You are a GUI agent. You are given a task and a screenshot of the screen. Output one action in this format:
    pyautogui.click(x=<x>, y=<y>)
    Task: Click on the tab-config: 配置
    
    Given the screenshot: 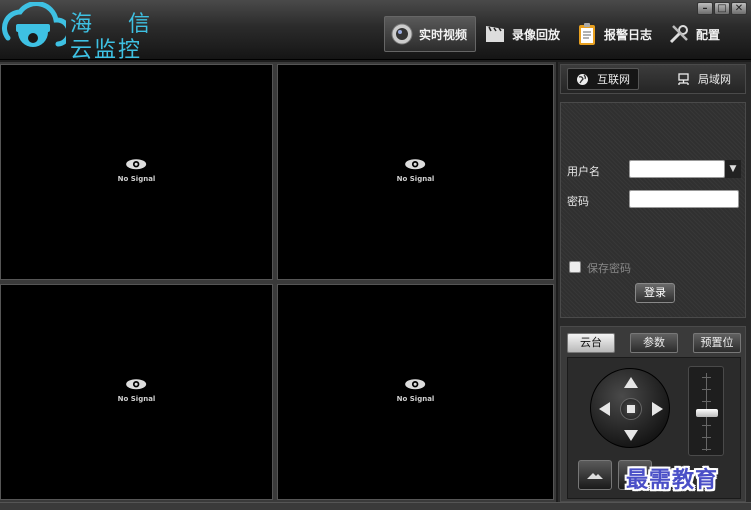 What is the action you would take?
    pyautogui.click(x=695, y=34)
    